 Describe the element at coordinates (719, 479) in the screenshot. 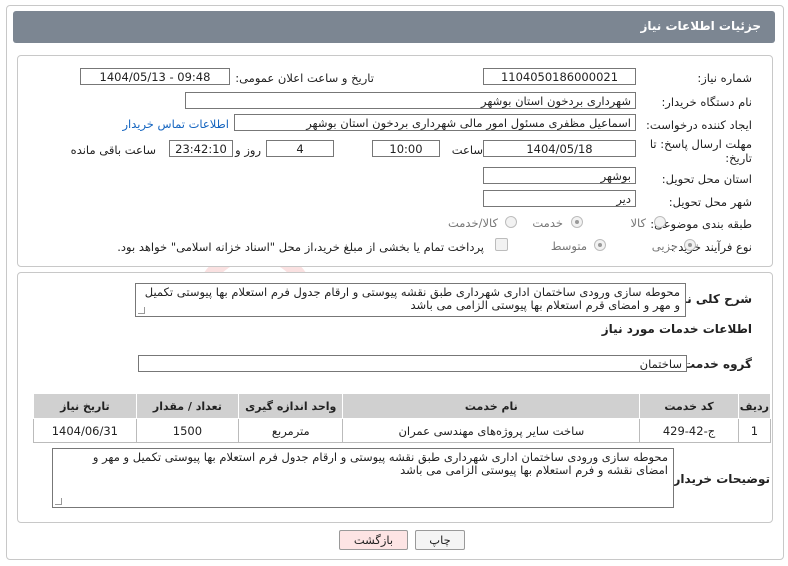

I see `buyer-notes-label: توضیحات خریدار:` at that location.